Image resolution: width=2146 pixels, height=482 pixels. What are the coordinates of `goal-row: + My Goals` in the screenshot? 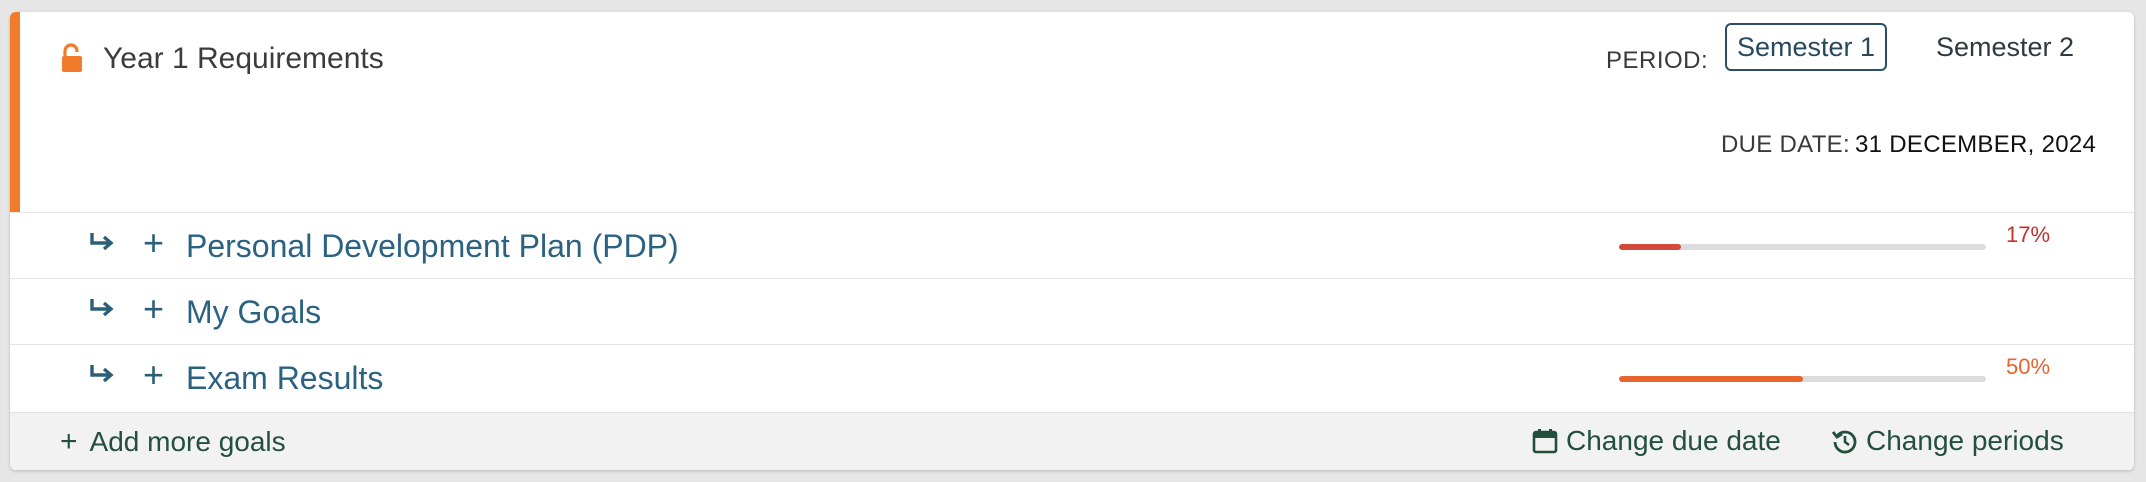 It's located at (1072, 311).